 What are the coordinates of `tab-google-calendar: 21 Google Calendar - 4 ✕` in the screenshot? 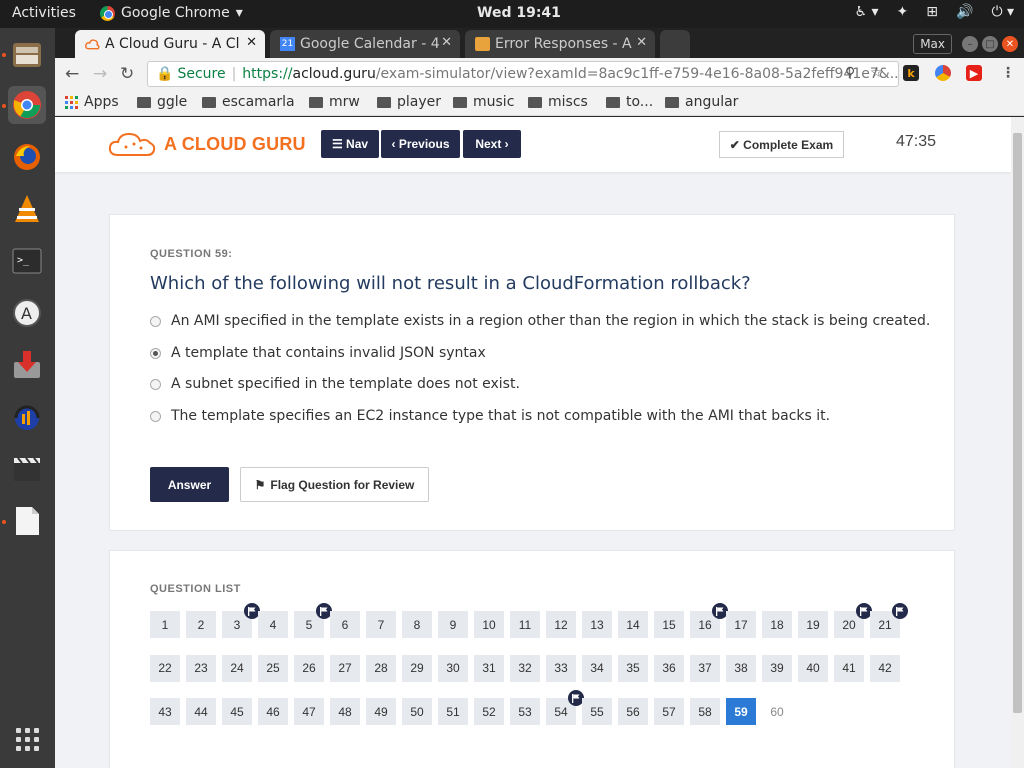 It's located at (365, 44).